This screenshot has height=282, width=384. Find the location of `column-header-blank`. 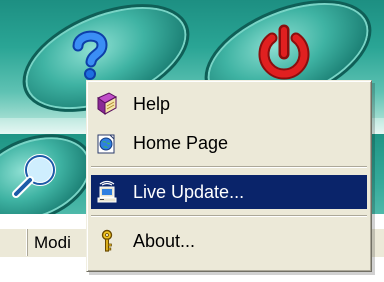

column-header-blank is located at coordinates (14, 242).